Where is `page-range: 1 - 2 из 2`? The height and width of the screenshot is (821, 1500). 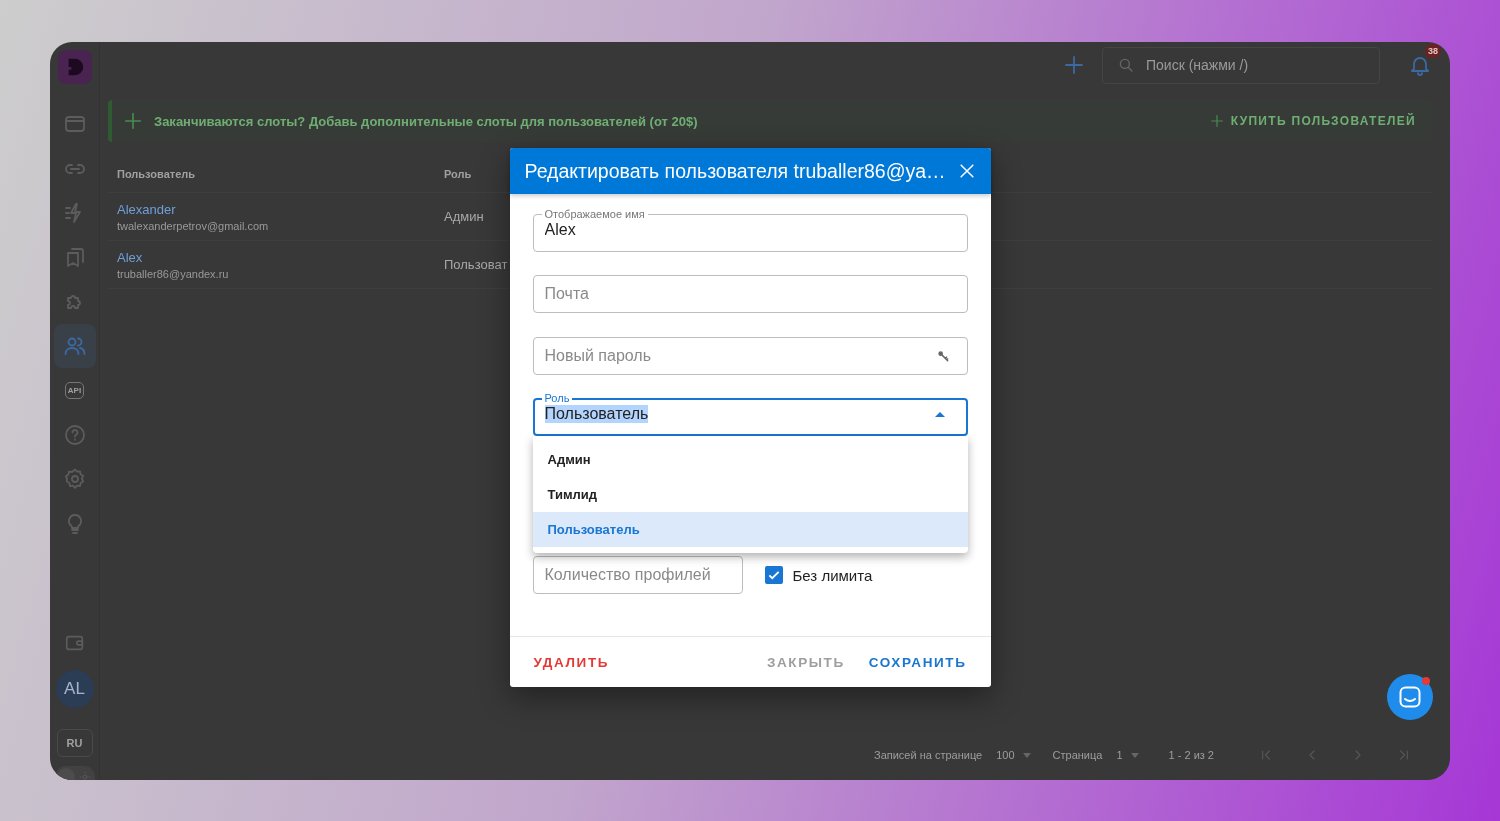
page-range: 1 - 2 из 2 is located at coordinates (1191, 755).